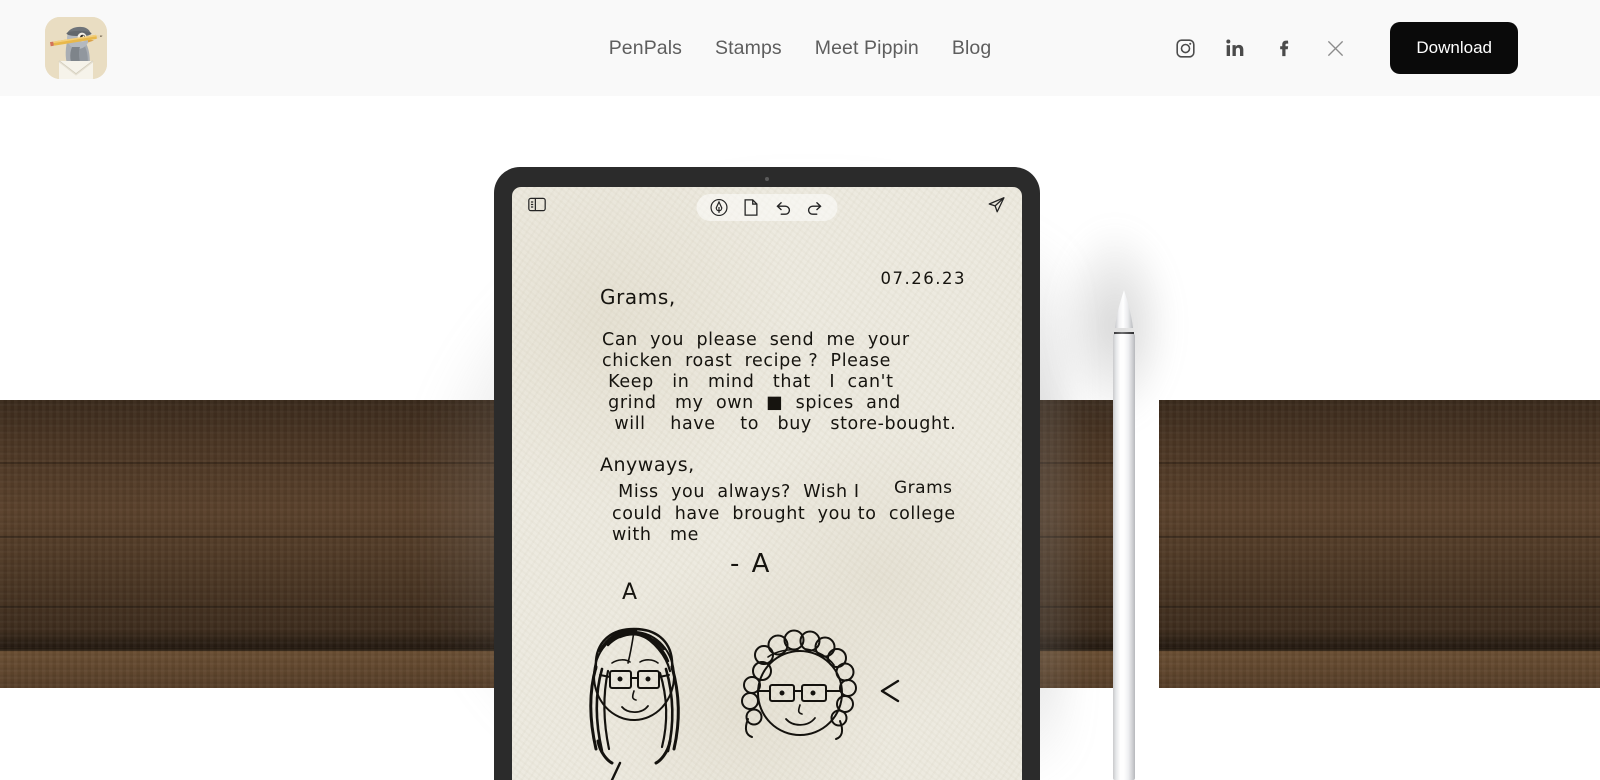 This screenshot has height=780, width=1600. Describe the element at coordinates (616, 770) in the screenshot. I see `self-label-arrow` at that location.